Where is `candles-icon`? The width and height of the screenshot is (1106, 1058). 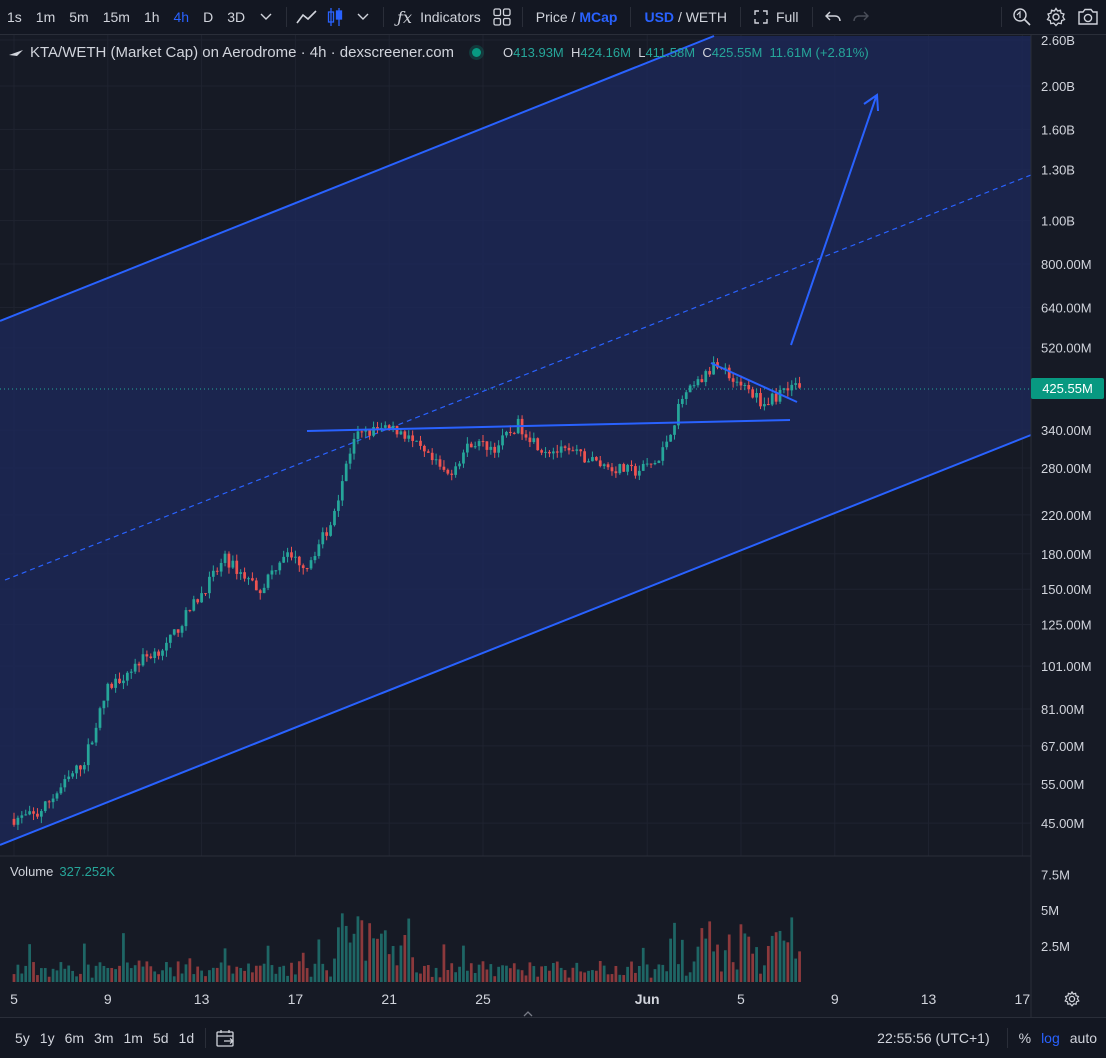
candles-icon is located at coordinates (335, 17).